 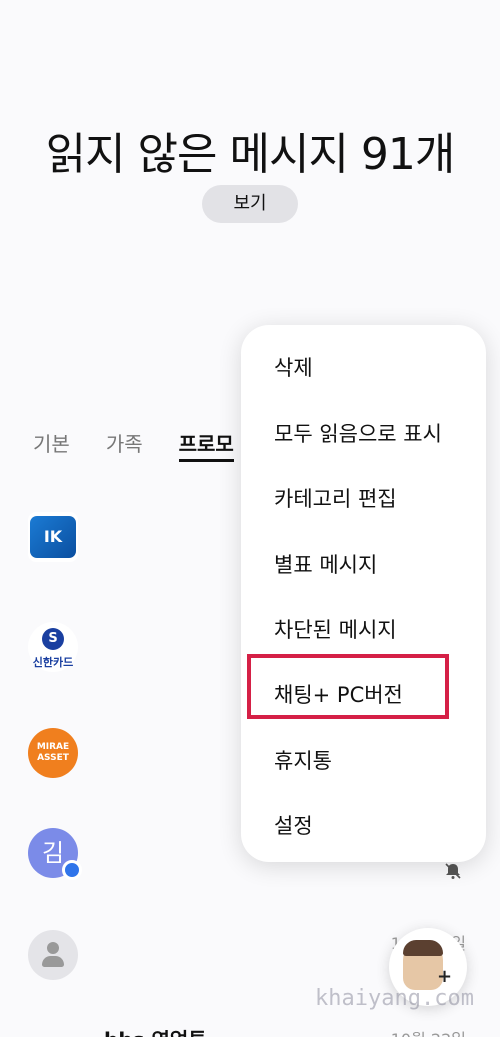 What do you see at coordinates (428, 1031) in the screenshot?
I see `message-time-bottom: 10월 22일` at bounding box center [428, 1031].